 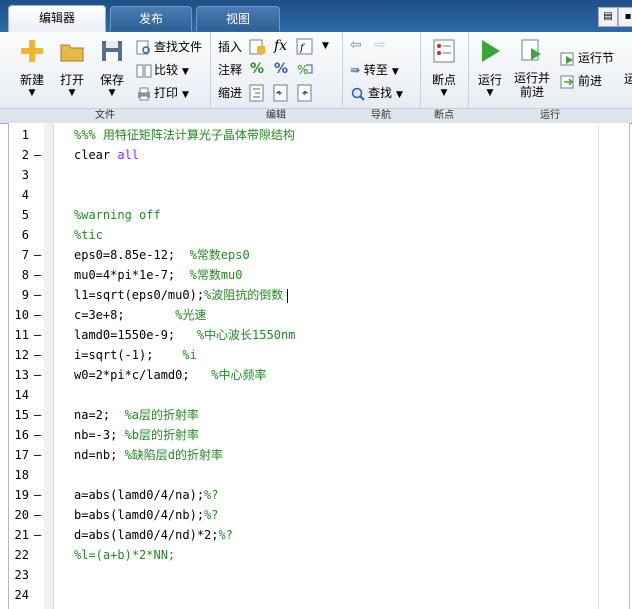 What do you see at coordinates (319, 495) in the screenshot?
I see `code-line: 19– a=abs(lamd0/4/na);%?` at bounding box center [319, 495].